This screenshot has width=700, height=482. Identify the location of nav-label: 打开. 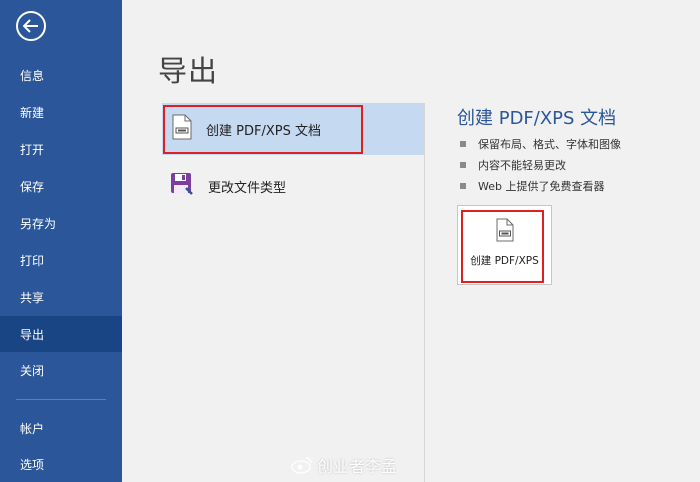
(32, 149).